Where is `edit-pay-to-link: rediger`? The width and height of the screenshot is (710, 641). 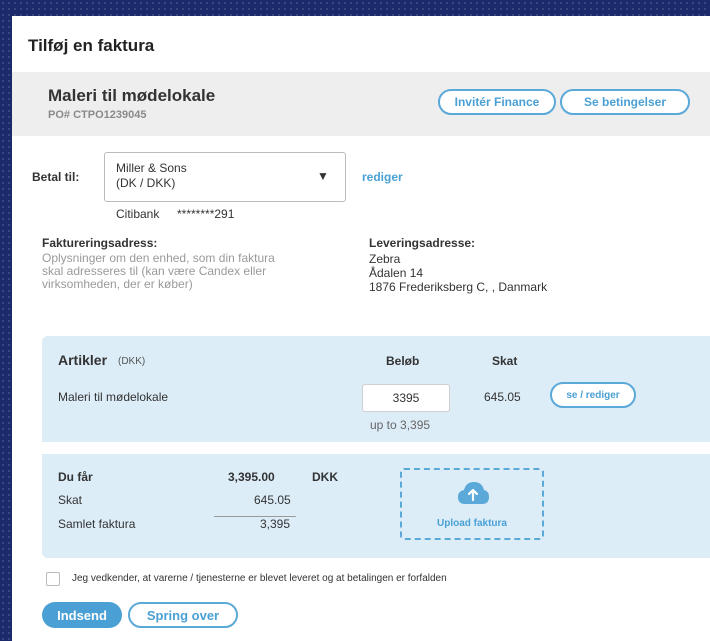
edit-pay-to-link: rediger is located at coordinates (382, 177).